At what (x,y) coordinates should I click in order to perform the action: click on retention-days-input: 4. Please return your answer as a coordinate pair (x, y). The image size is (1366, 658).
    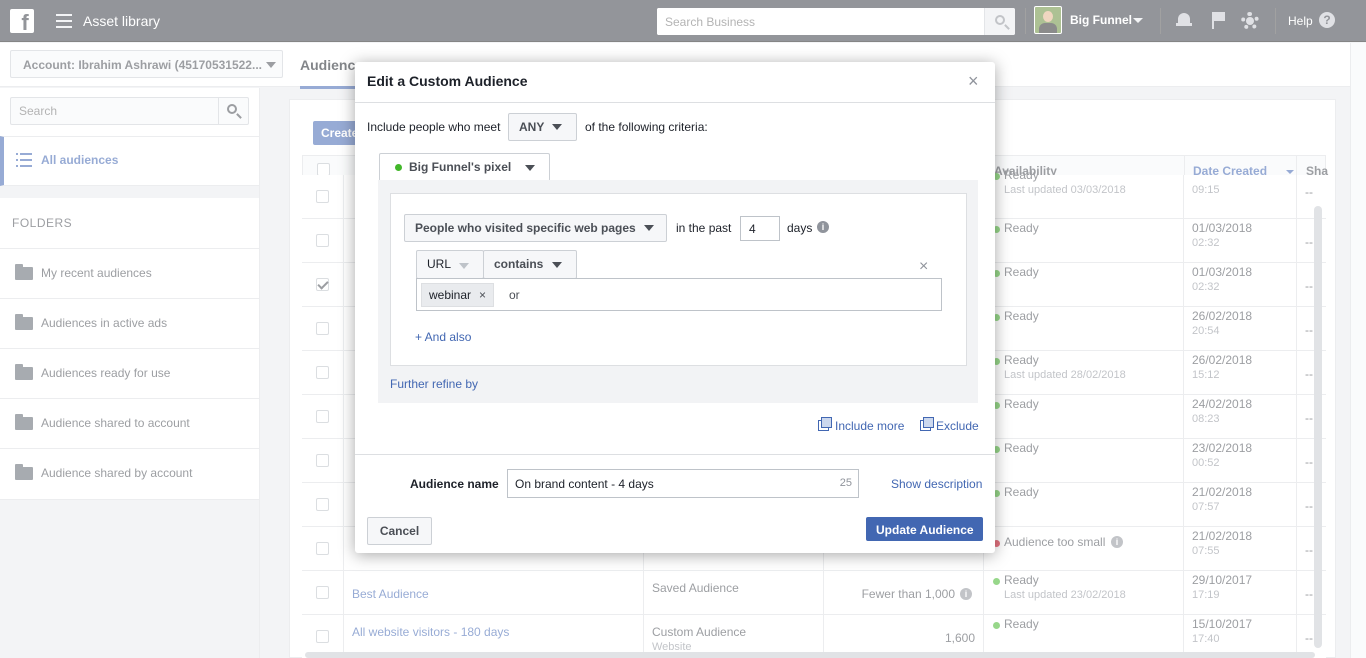
    Looking at the image, I should click on (760, 228).